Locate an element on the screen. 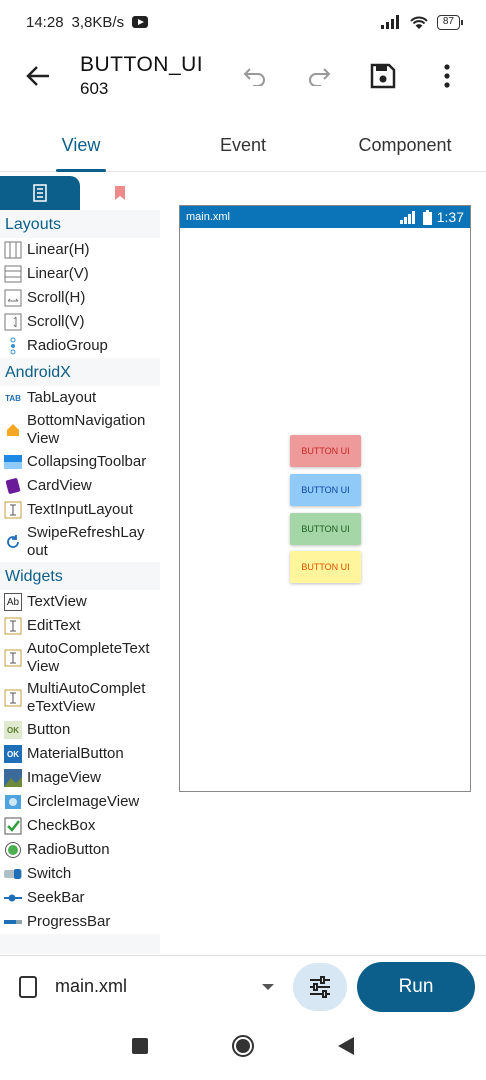 The width and height of the screenshot is (486, 1080). tab-bar: View Event Component is located at coordinates (243, 146).